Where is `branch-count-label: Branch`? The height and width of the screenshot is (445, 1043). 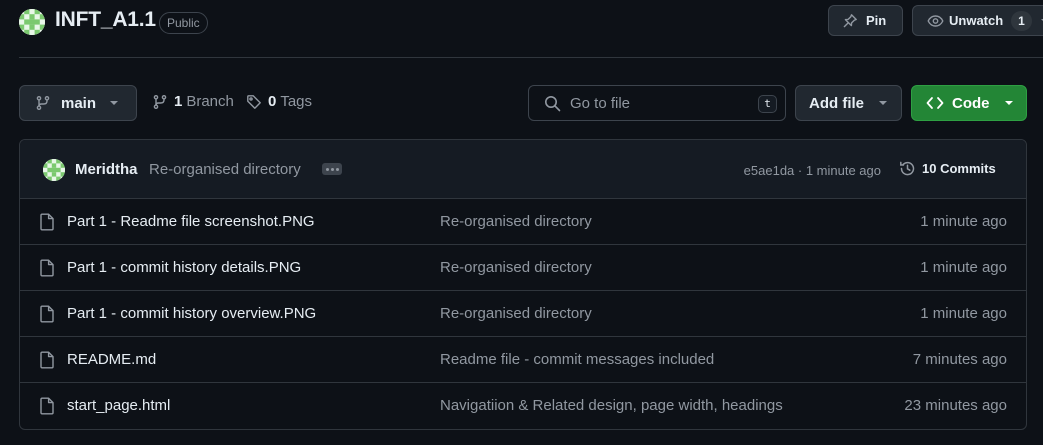
branch-count-label: Branch is located at coordinates (210, 101).